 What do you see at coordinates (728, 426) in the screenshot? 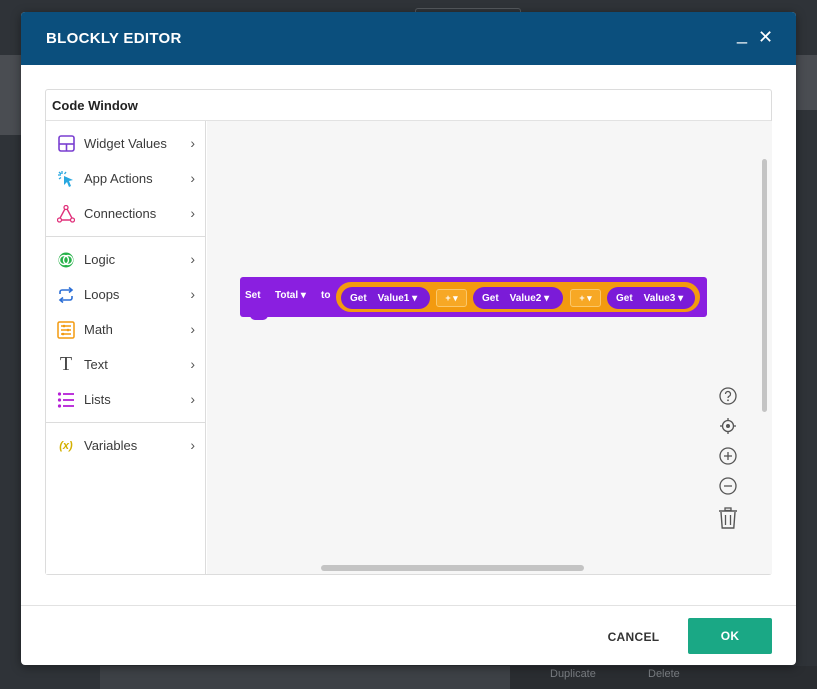
I see `recenter-icon` at bounding box center [728, 426].